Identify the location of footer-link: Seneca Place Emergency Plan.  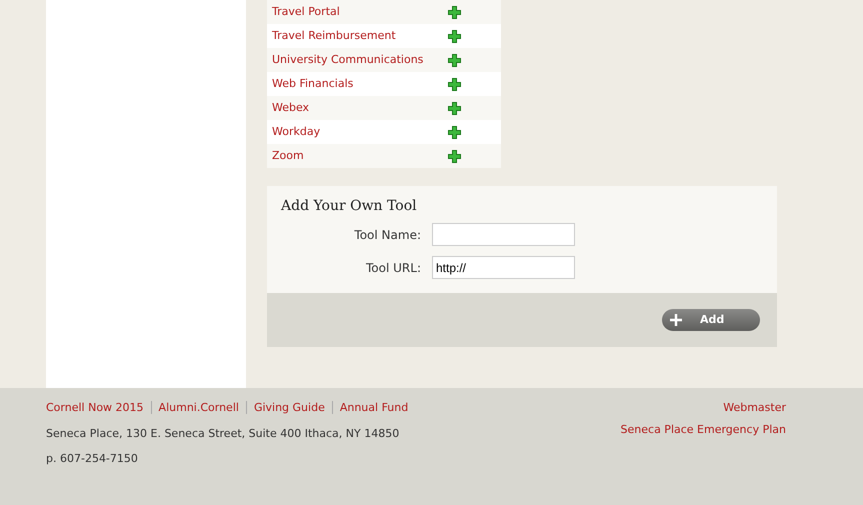
(703, 430).